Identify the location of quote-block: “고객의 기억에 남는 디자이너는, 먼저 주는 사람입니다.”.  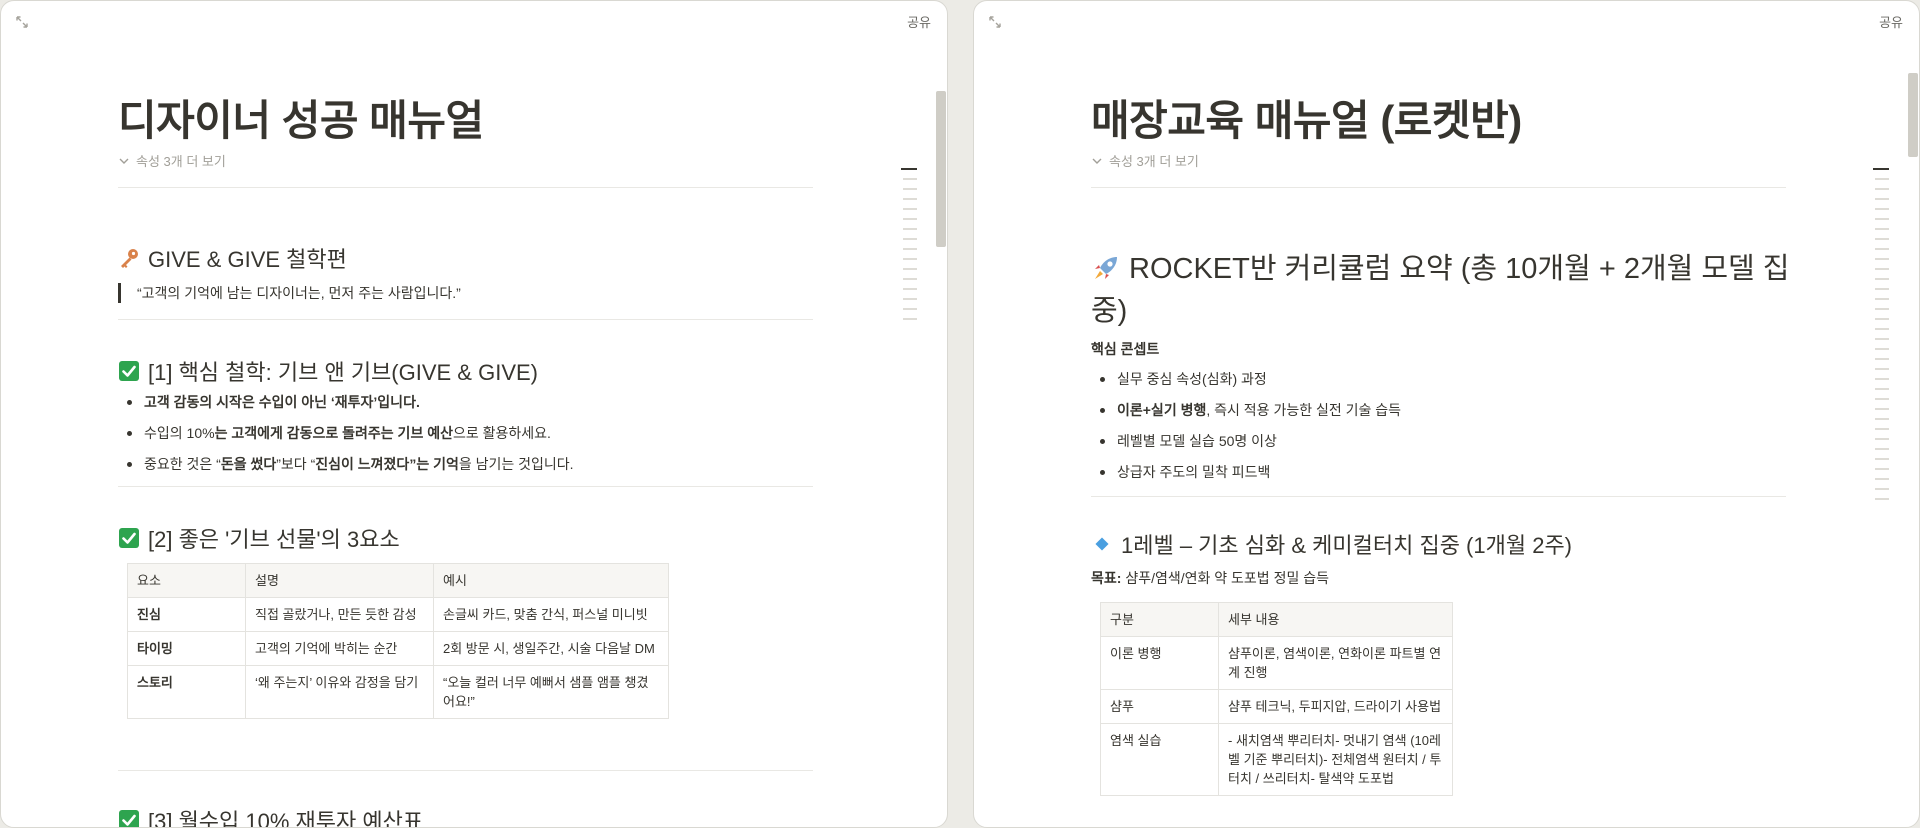
(289, 293).